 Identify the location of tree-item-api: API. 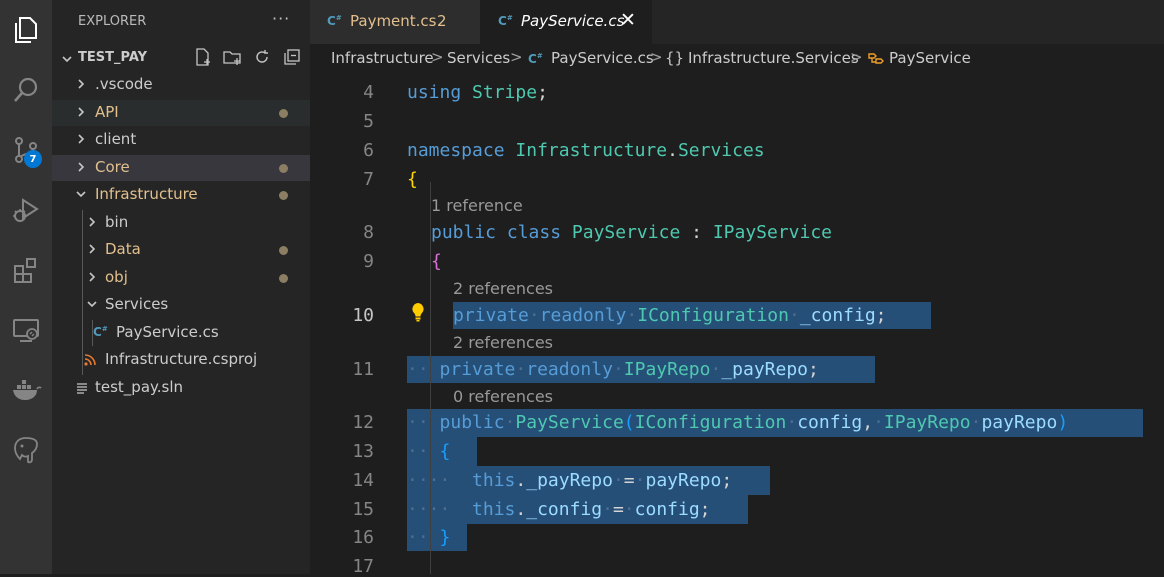
(181, 113).